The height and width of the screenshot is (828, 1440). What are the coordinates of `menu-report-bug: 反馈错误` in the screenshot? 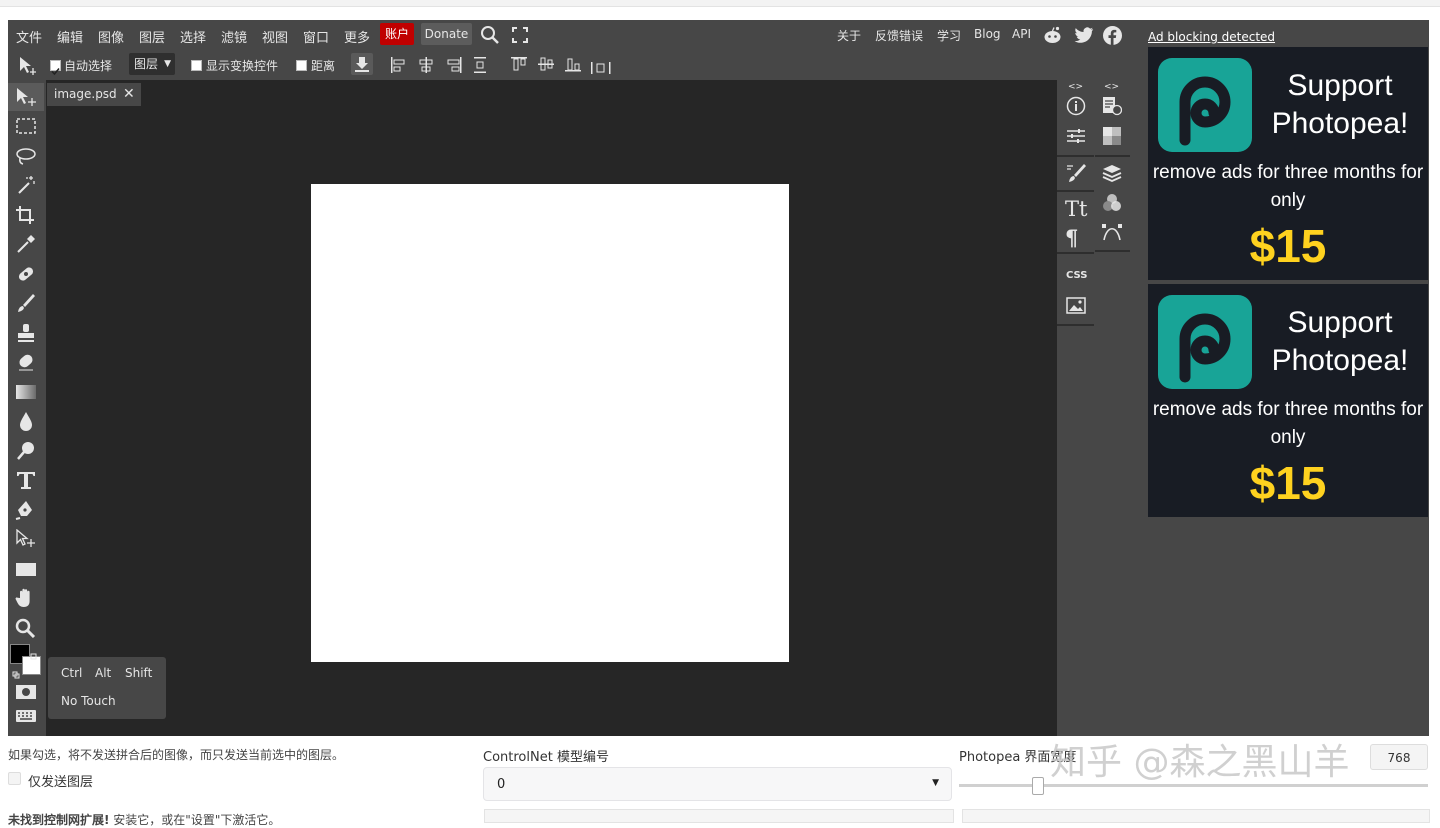 It's located at (899, 35).